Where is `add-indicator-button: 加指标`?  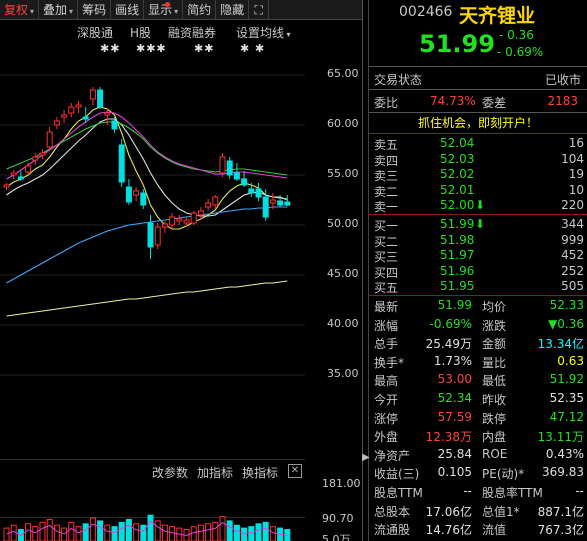 add-indicator-button: 加指标 is located at coordinates (215, 472).